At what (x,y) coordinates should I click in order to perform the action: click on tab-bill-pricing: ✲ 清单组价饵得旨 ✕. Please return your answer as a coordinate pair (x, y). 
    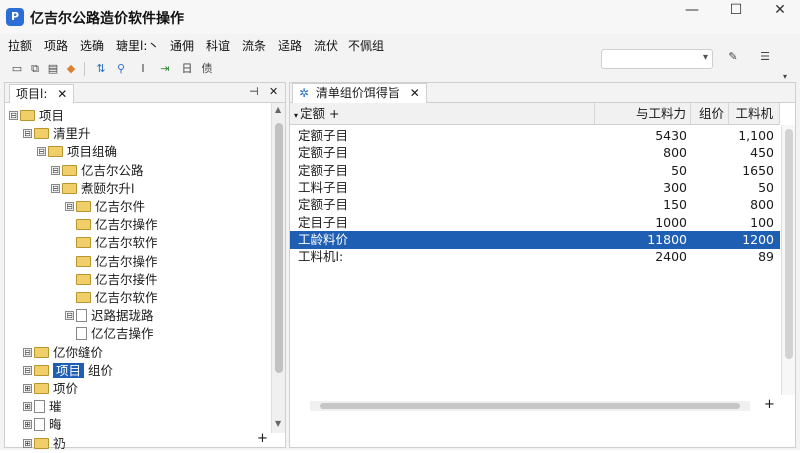
    Looking at the image, I should click on (359, 93).